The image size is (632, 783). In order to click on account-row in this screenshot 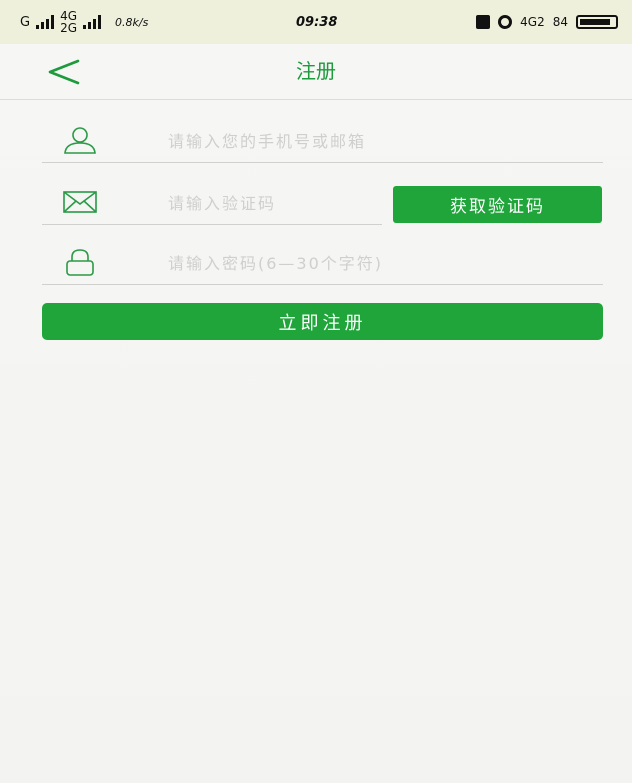, I will do `click(322, 140)`.